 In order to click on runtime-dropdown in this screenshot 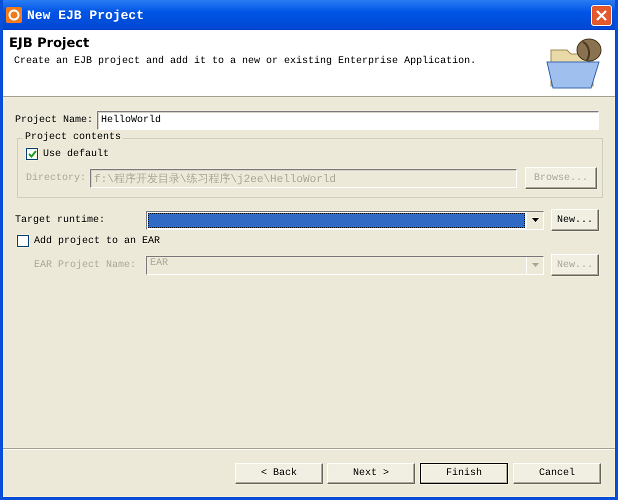, I will do `click(345, 220)`.